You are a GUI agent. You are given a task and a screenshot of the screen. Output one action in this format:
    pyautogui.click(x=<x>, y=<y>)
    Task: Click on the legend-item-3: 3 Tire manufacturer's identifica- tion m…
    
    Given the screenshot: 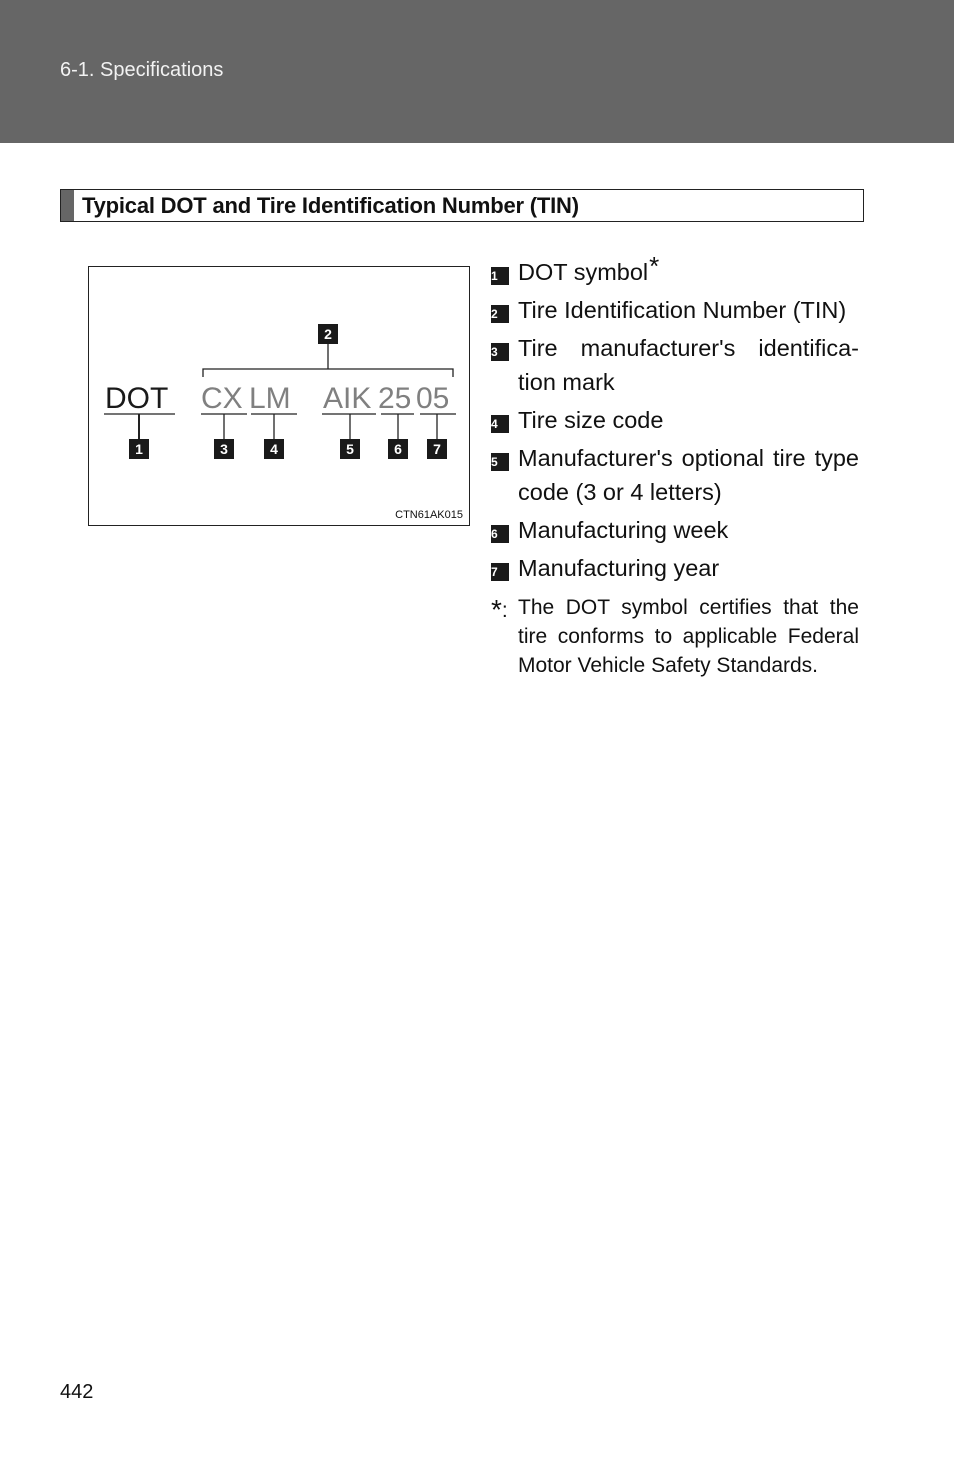 What is the action you would take?
    pyautogui.click(x=675, y=365)
    